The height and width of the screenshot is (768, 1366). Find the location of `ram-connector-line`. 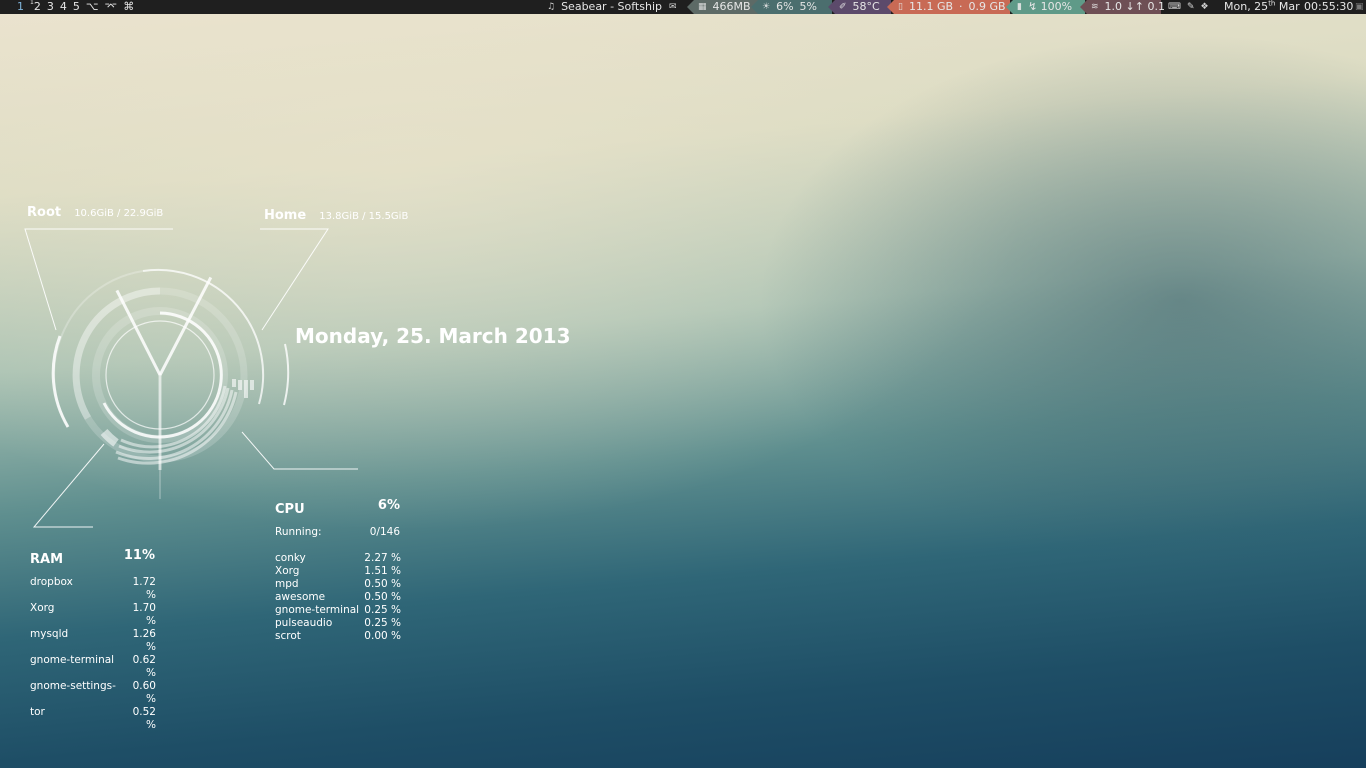

ram-connector-line is located at coordinates (68, 485).